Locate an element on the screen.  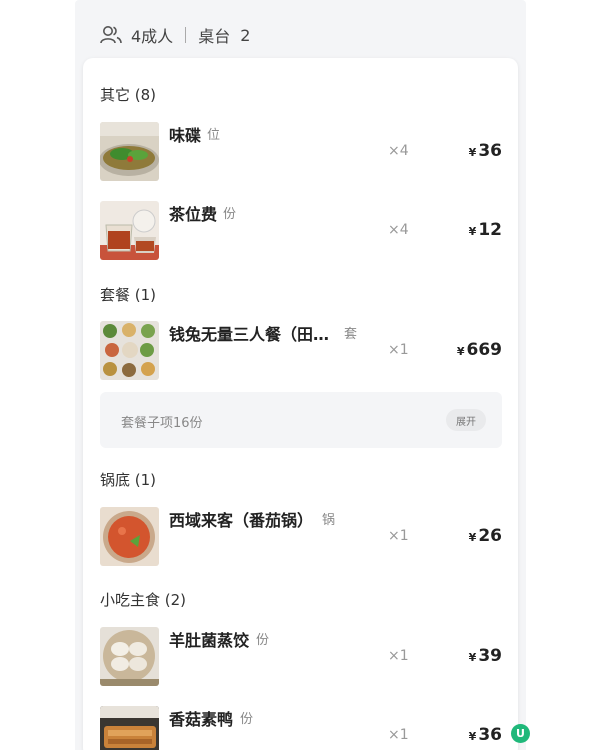
item-price: ¥39 is located at coordinates (485, 656).